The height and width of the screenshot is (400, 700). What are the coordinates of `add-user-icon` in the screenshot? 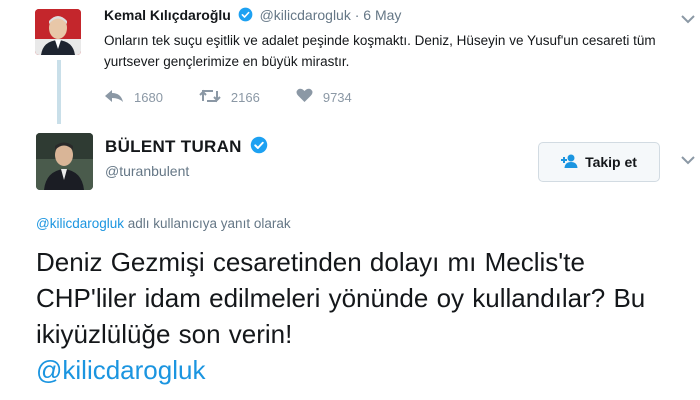 It's located at (573, 162).